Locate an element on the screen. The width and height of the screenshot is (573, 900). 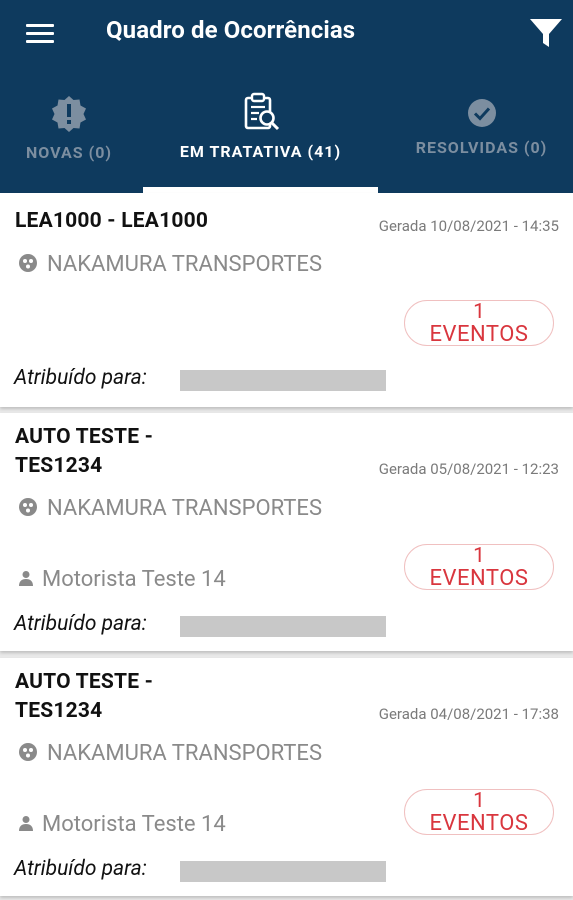
generated-timestamp: Gerada 04/08/2021 - 17:38 is located at coordinates (468, 714).